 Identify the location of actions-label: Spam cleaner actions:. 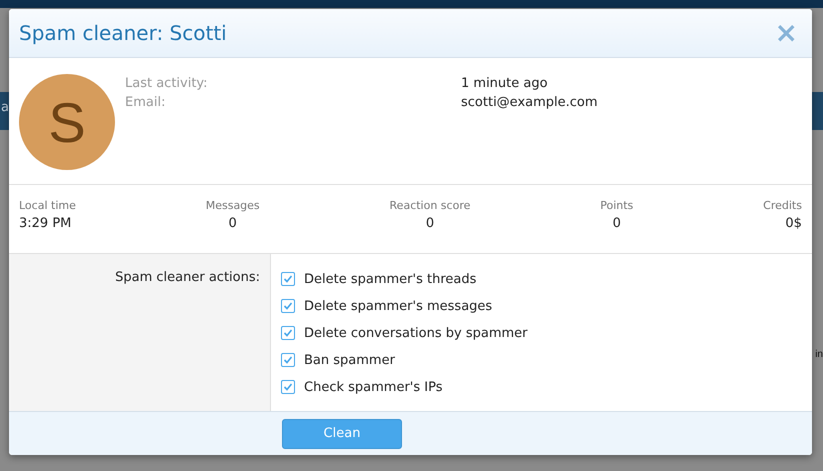
(187, 278).